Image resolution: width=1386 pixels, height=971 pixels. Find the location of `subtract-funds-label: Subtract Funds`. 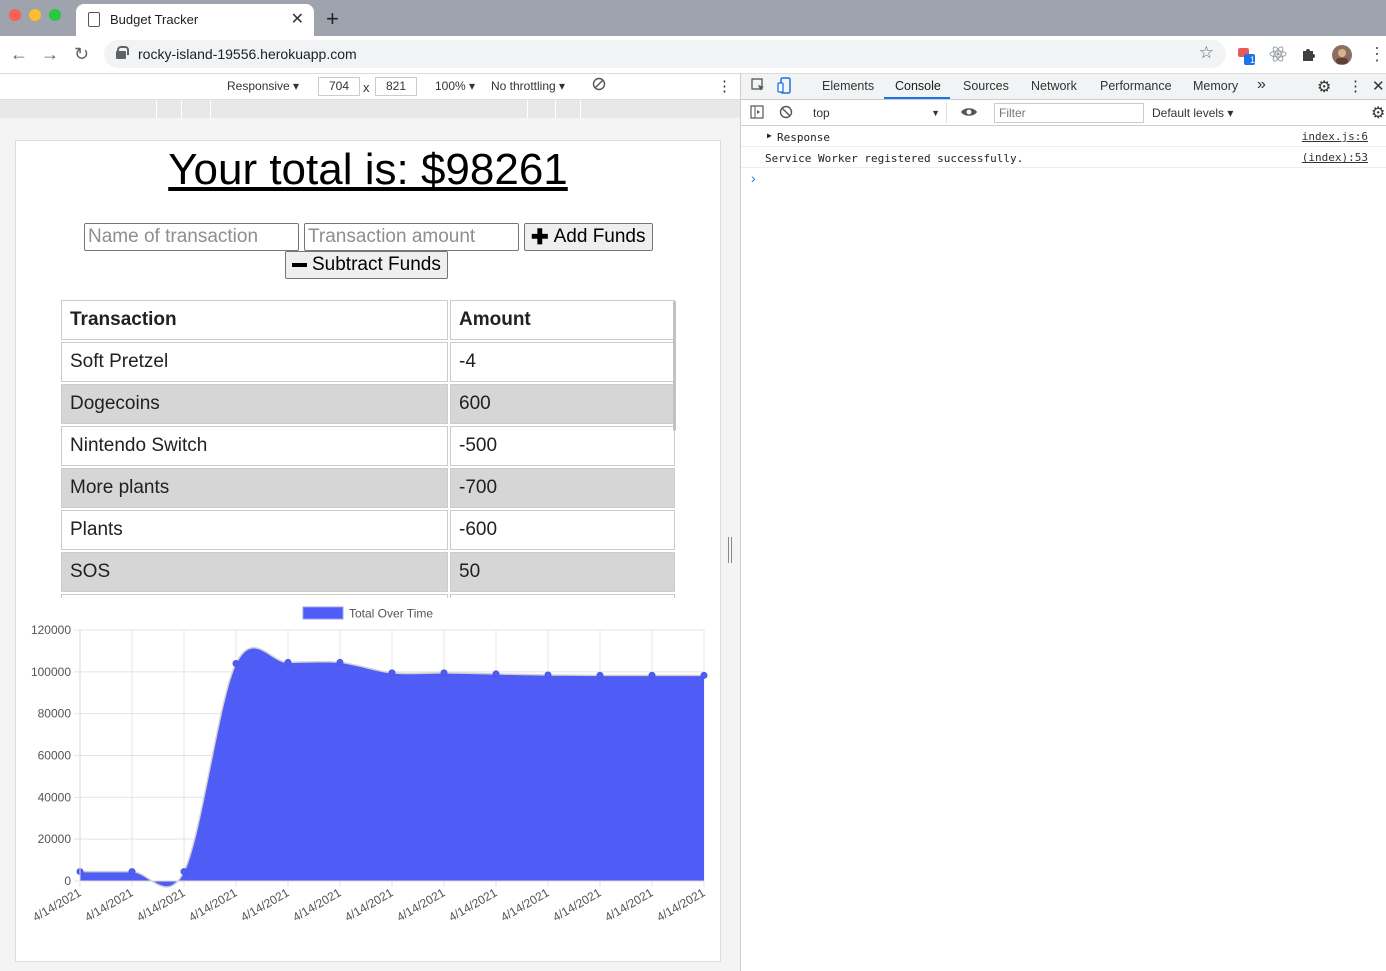

subtract-funds-label: Subtract Funds is located at coordinates (376, 264).